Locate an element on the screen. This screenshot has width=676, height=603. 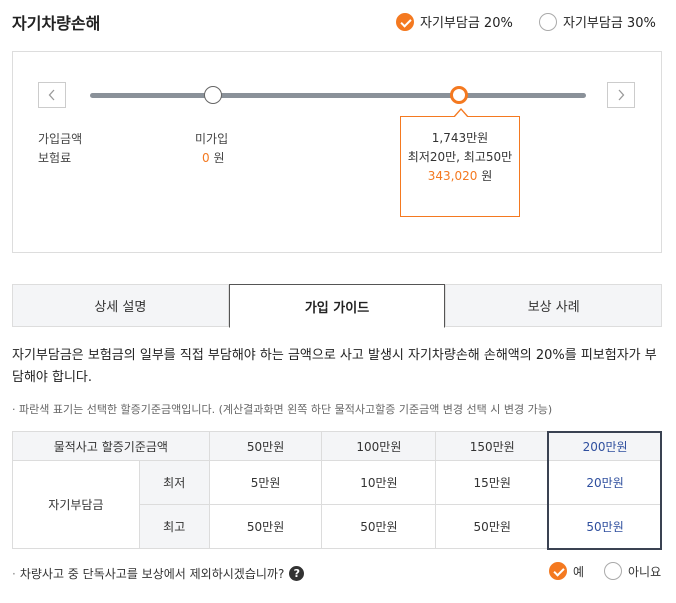
single-accident-question: · 차량사고 중 단독사고를 보상에서 제외하시겠습니까? ? is located at coordinates (158, 573).